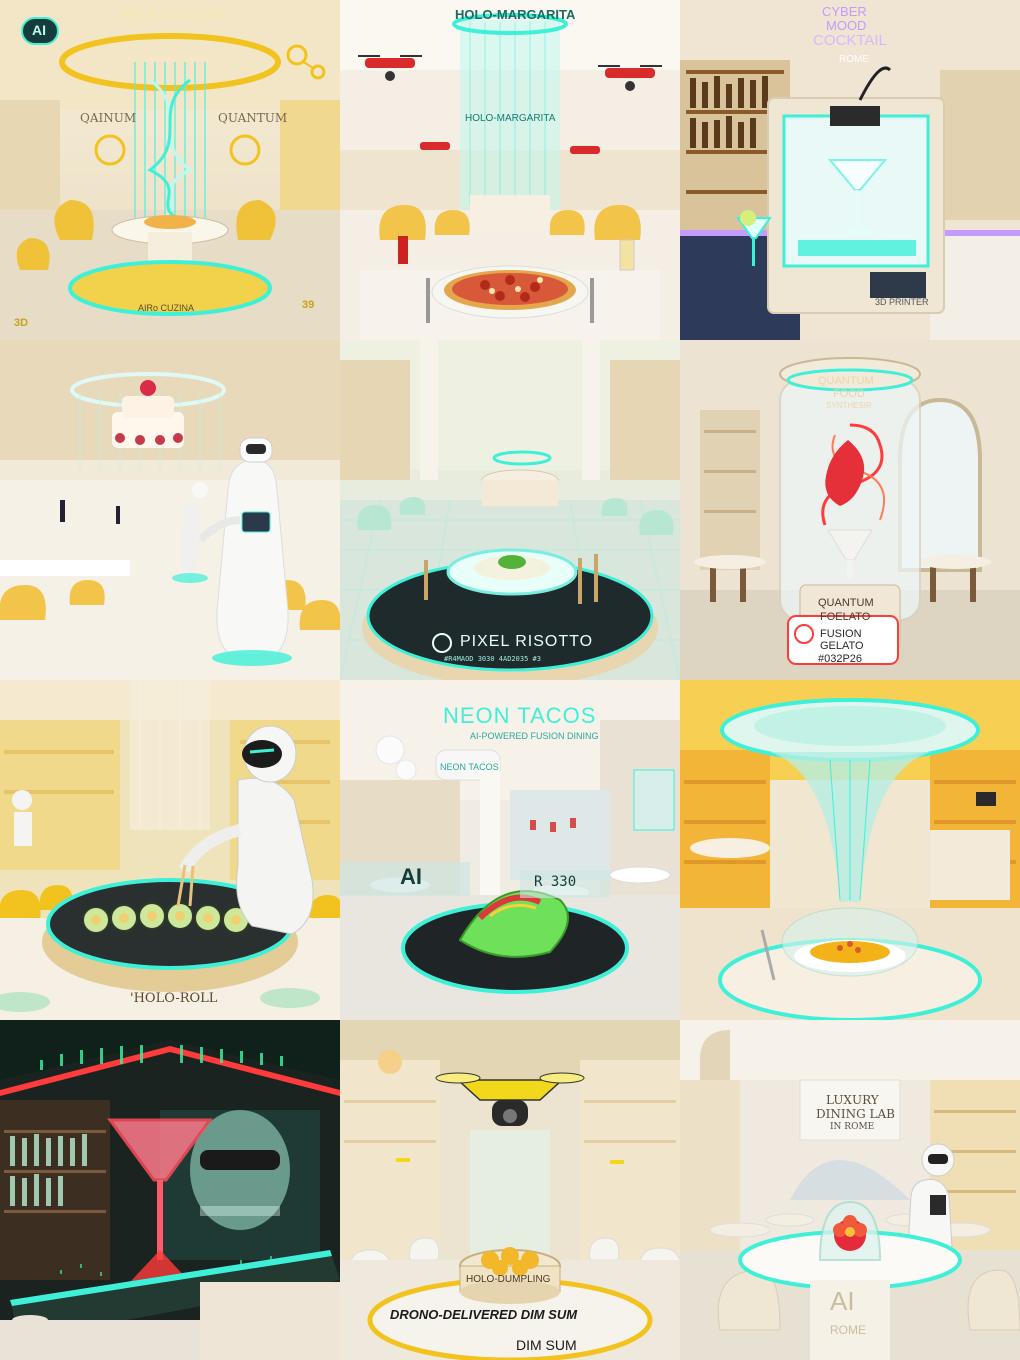 The width and height of the screenshot is (1020, 1360). Describe the element at coordinates (841, 634) in the screenshot. I see `fusion-card-line1: FUSION` at that location.